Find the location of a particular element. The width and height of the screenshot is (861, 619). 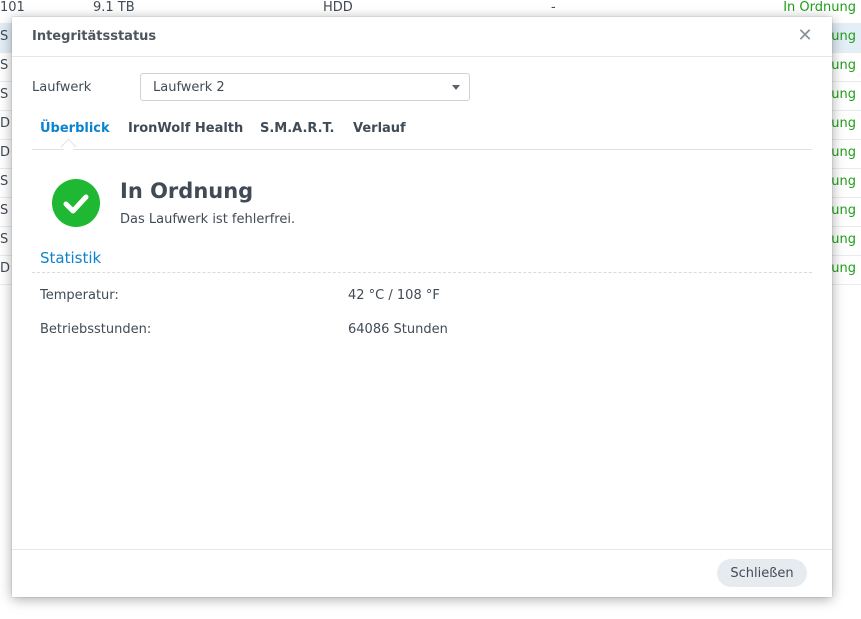

tab-overview: Überblick is located at coordinates (75, 128).